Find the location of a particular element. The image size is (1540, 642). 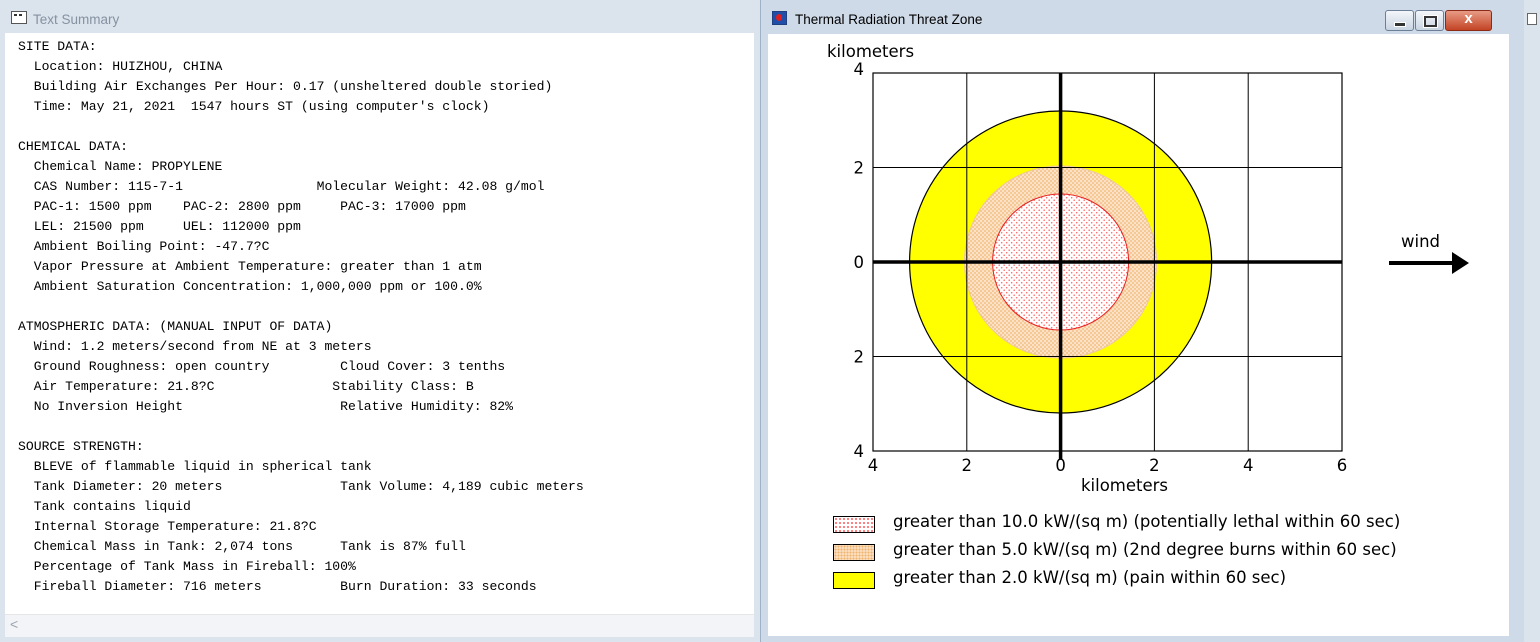

x-tick-label: 0 is located at coordinates (1060, 465).